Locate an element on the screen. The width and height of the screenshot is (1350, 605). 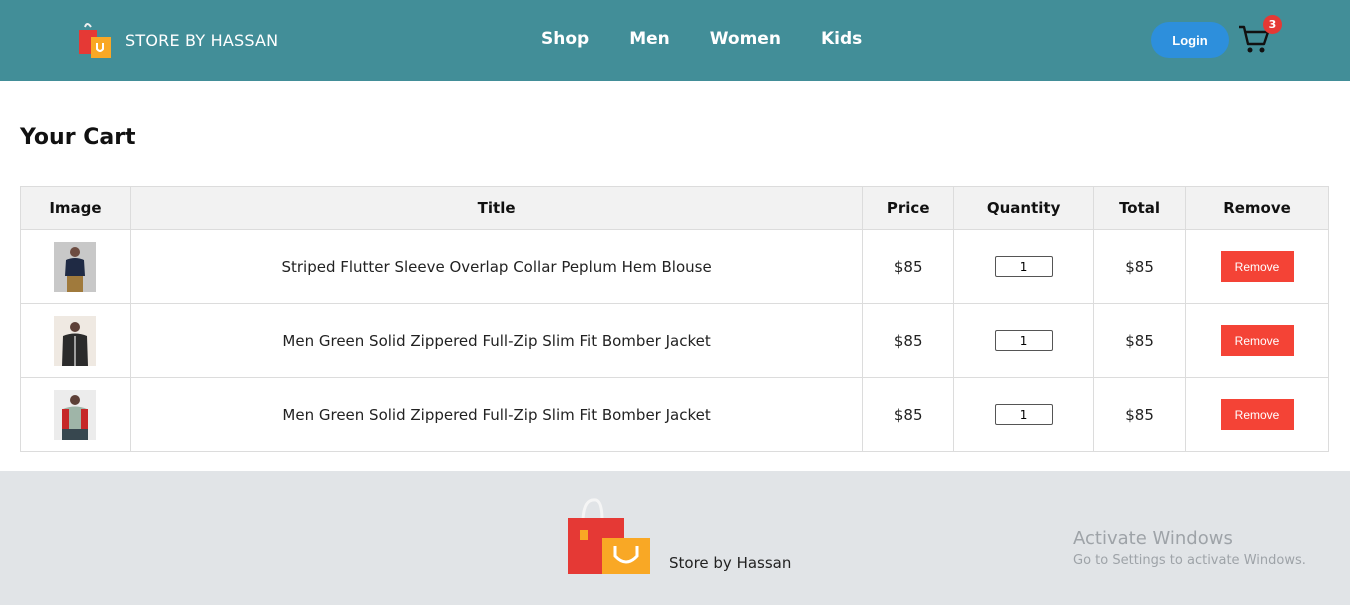
watermark-subtitle: Go to Settings to activate Windows. is located at coordinates (1189, 560).